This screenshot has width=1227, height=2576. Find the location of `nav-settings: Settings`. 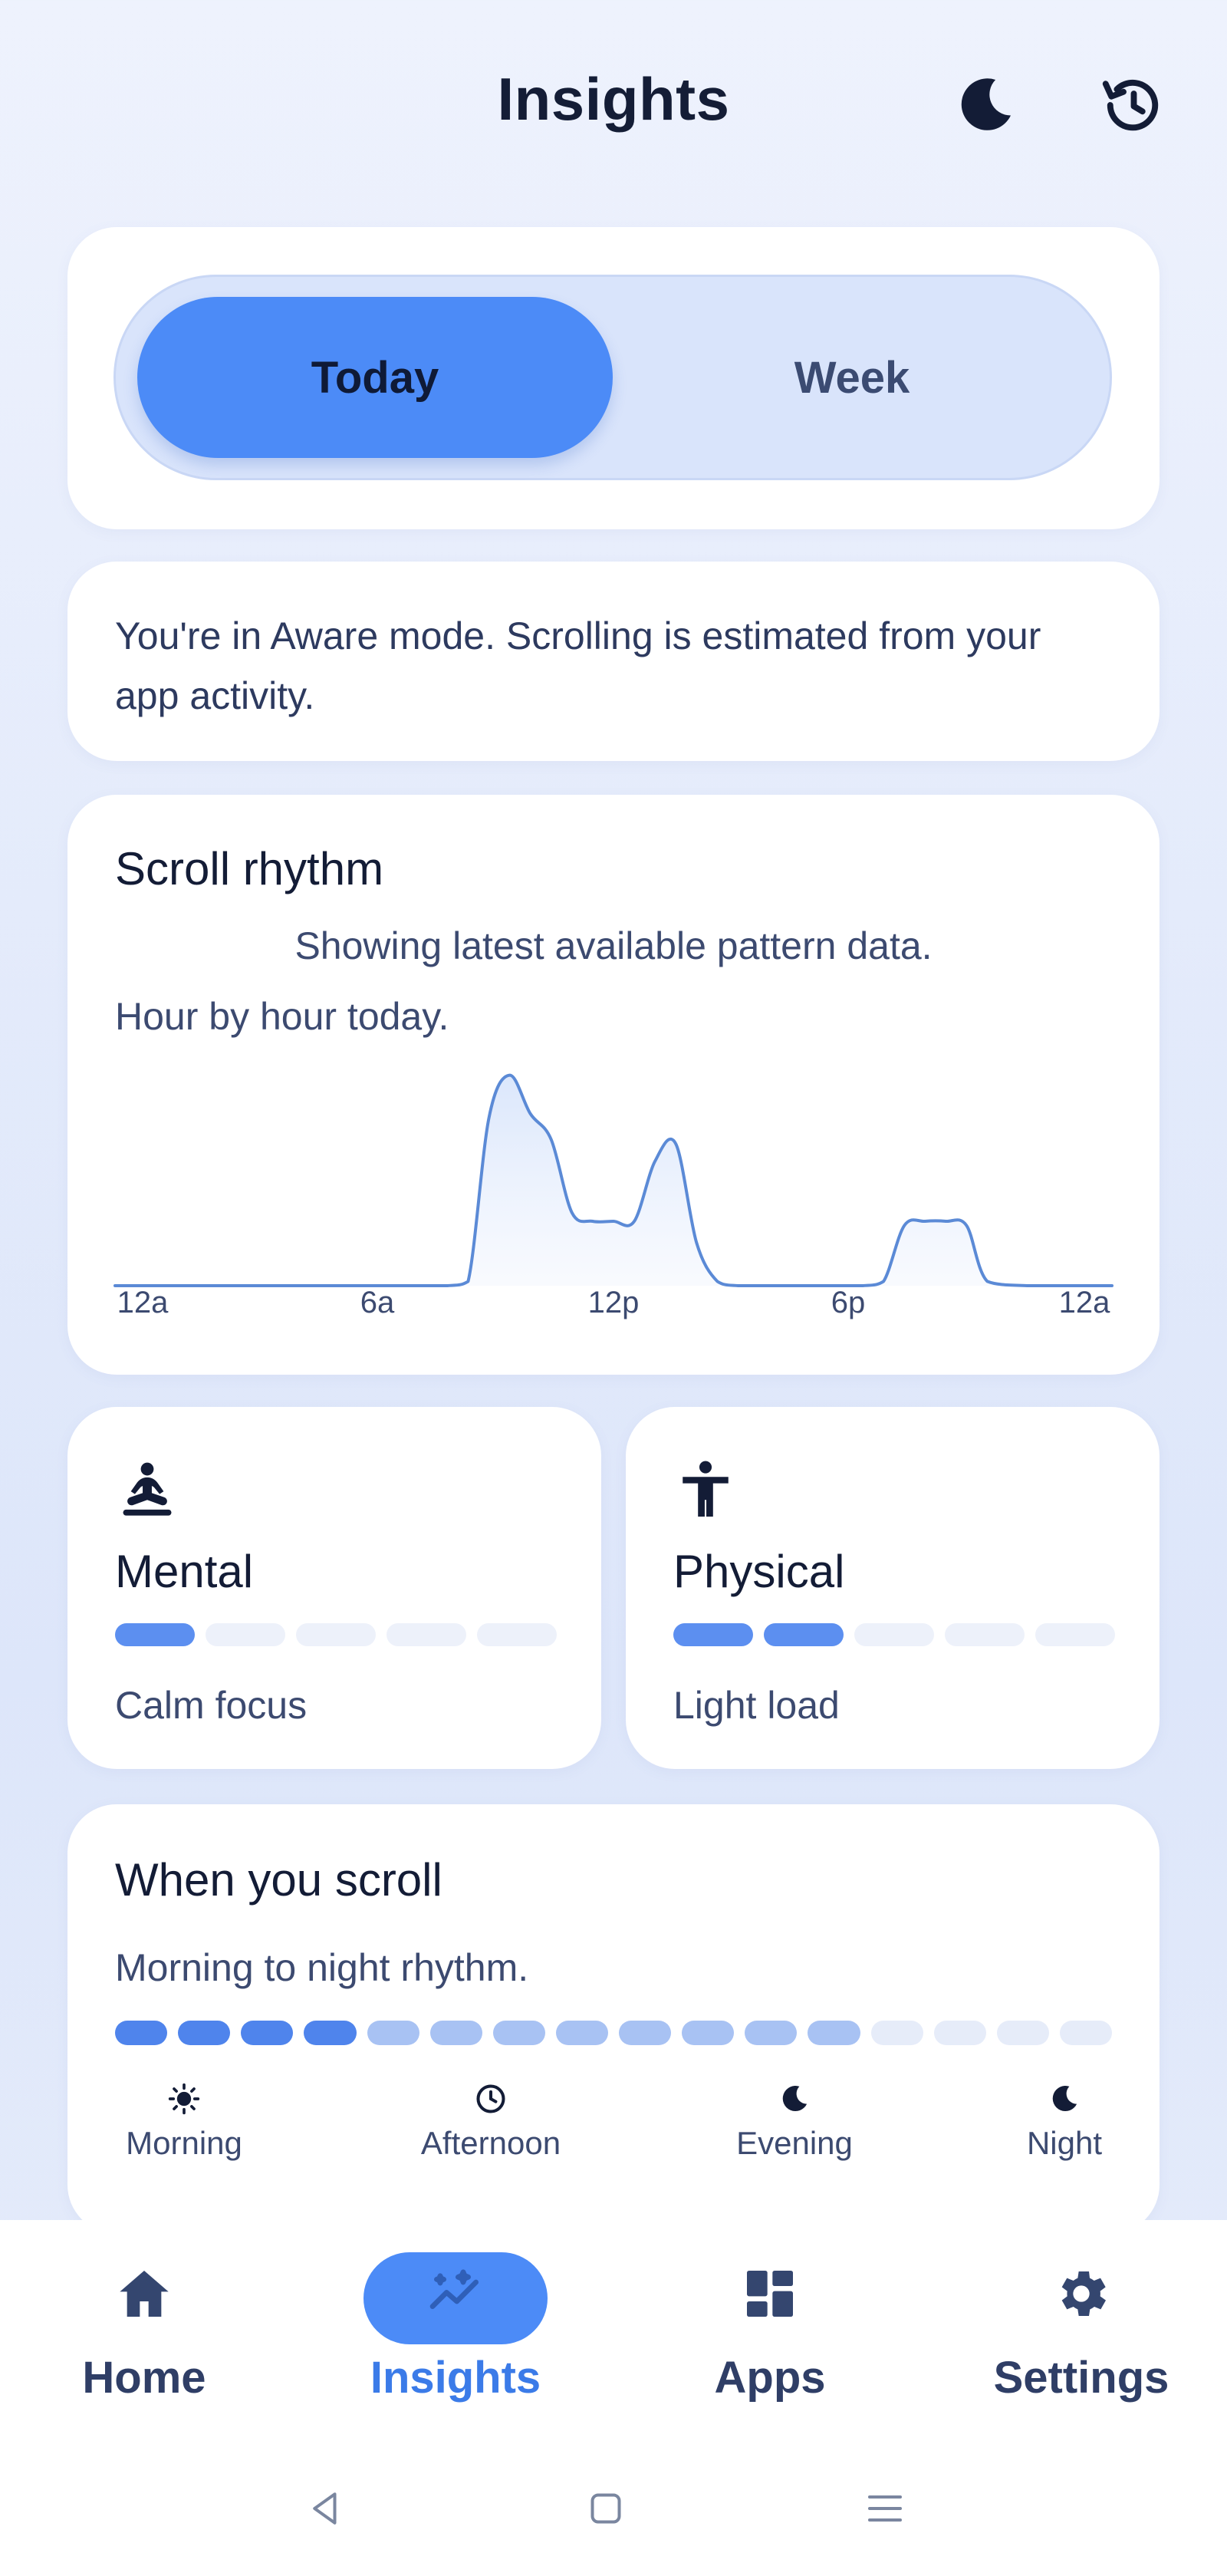

nav-settings: Settings is located at coordinates (1077, 2335).